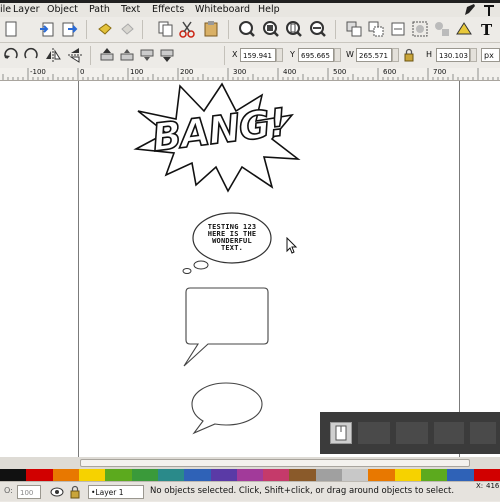  I want to click on ungroup-icon, so click(442, 29).